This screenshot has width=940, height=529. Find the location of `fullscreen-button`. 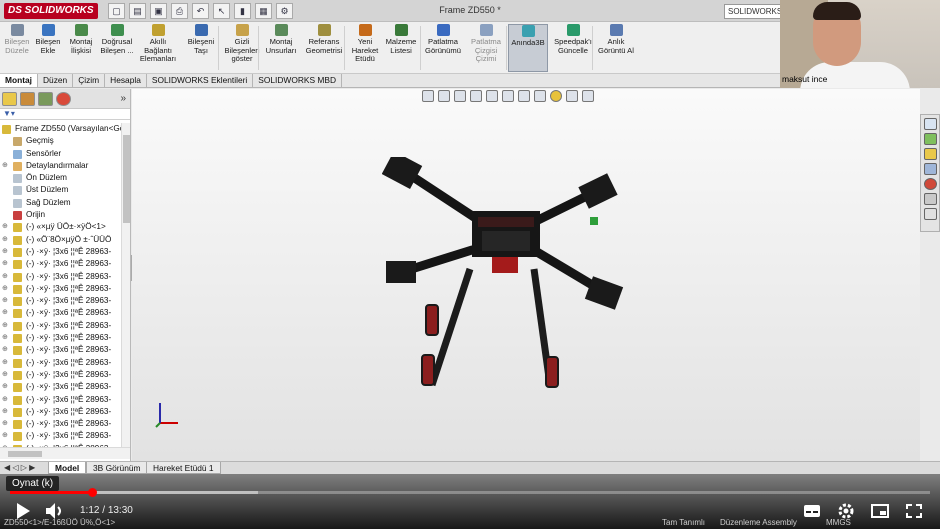

fullscreen-button is located at coordinates (914, 511).